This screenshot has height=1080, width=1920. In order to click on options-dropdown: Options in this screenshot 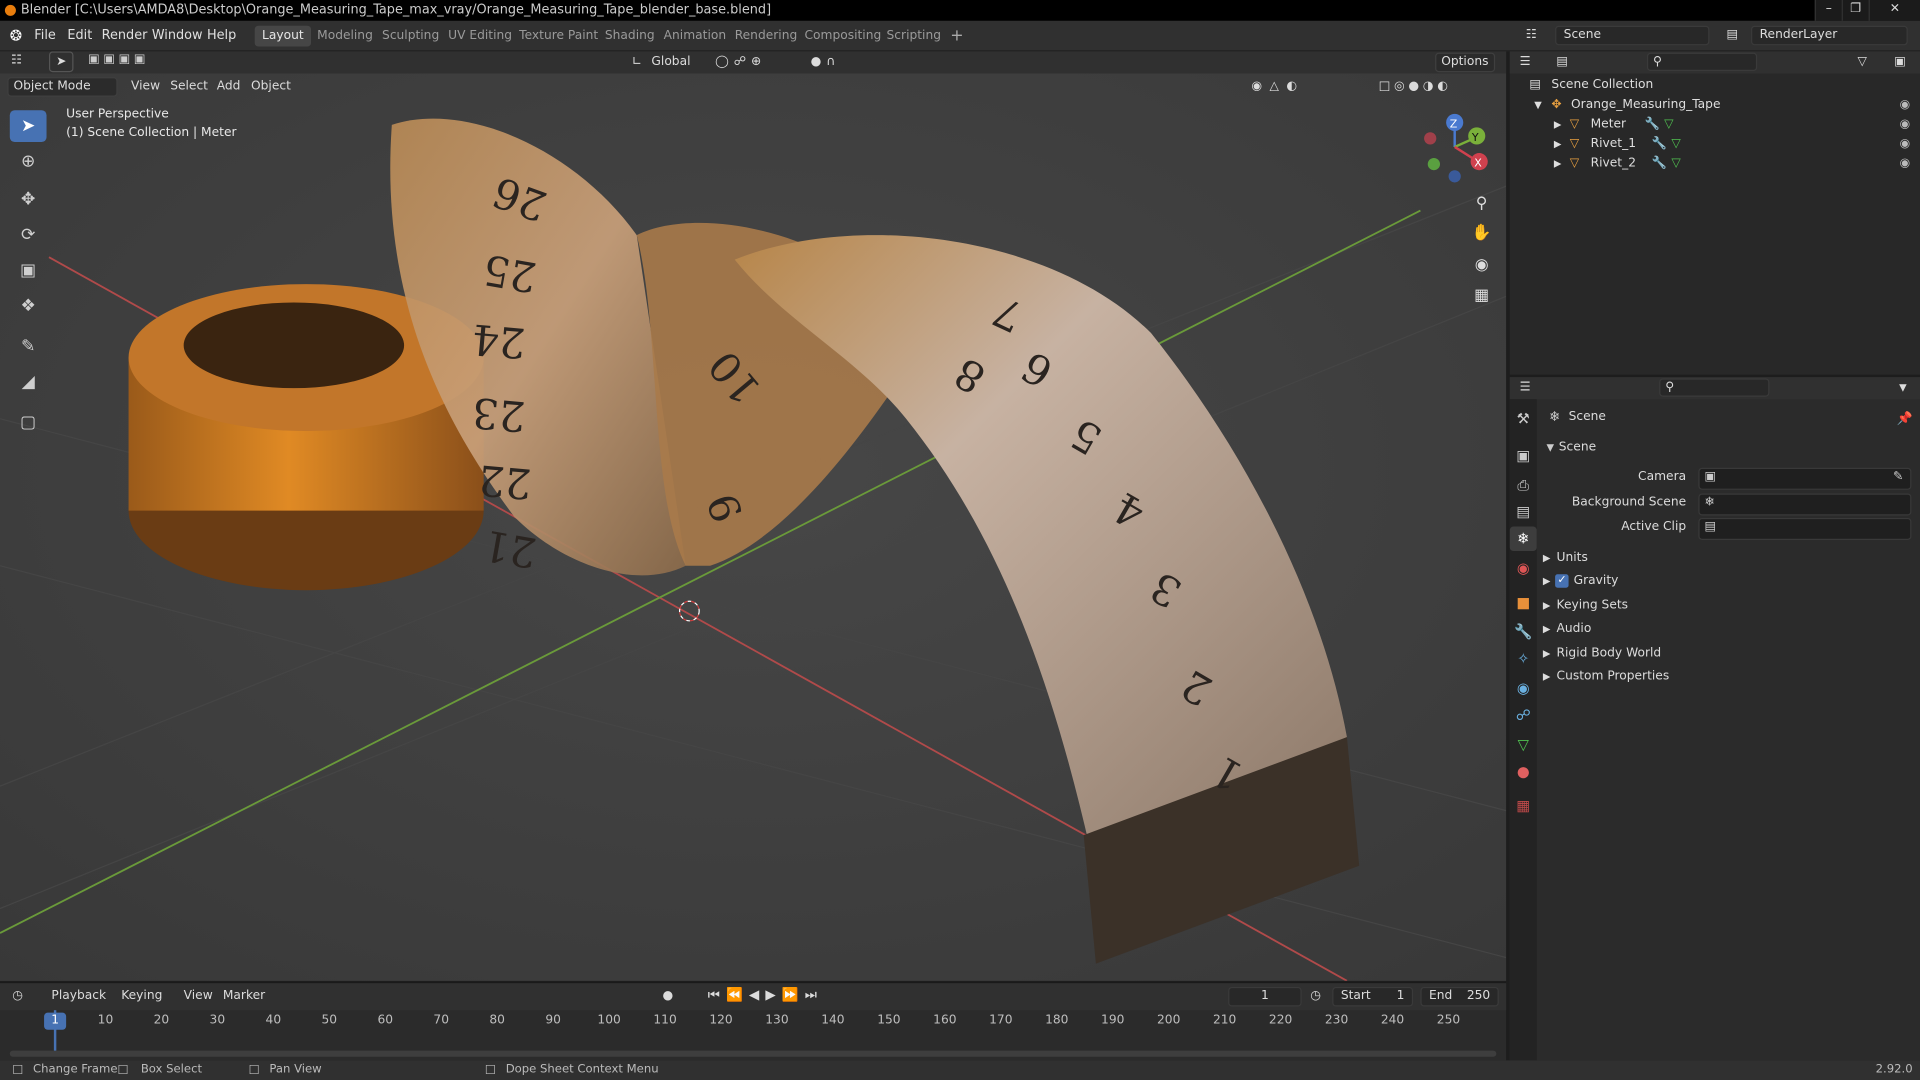, I will do `click(1465, 62)`.